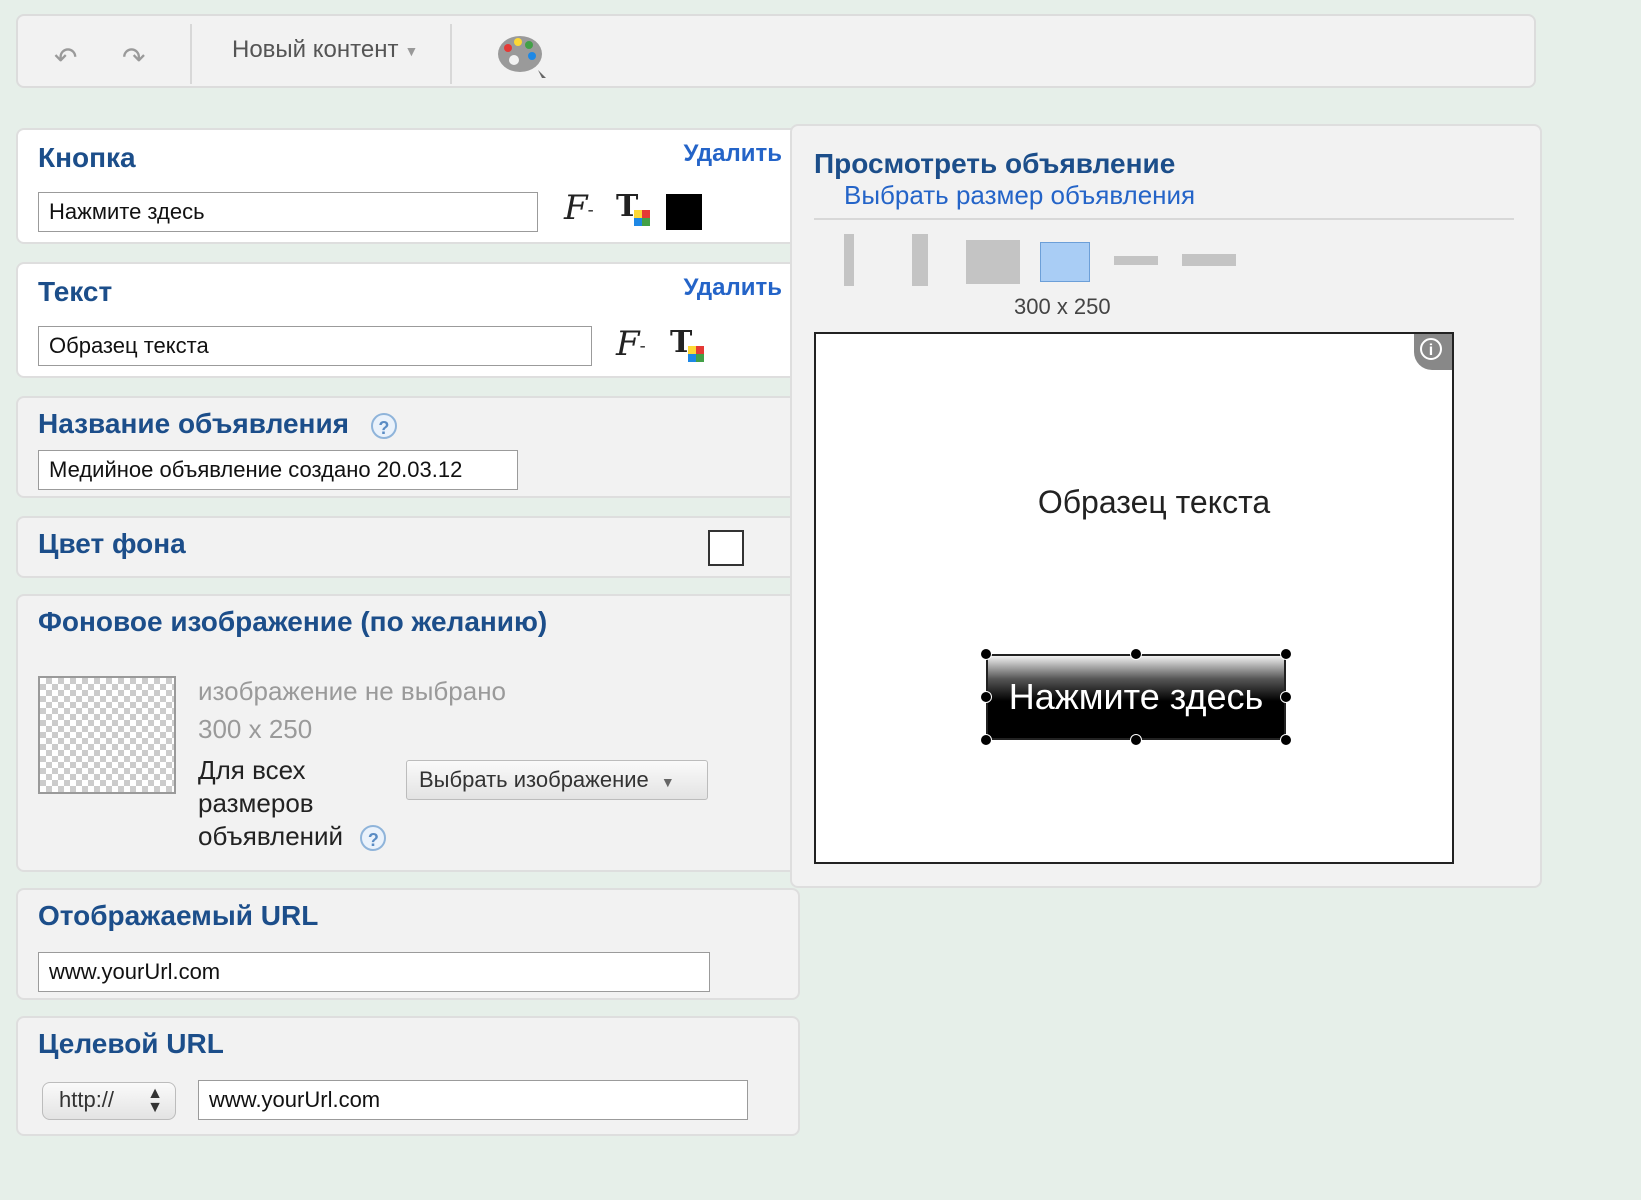 The image size is (1641, 1200). I want to click on updown-arrows-icon: ▲ ▼, so click(155, 1100).